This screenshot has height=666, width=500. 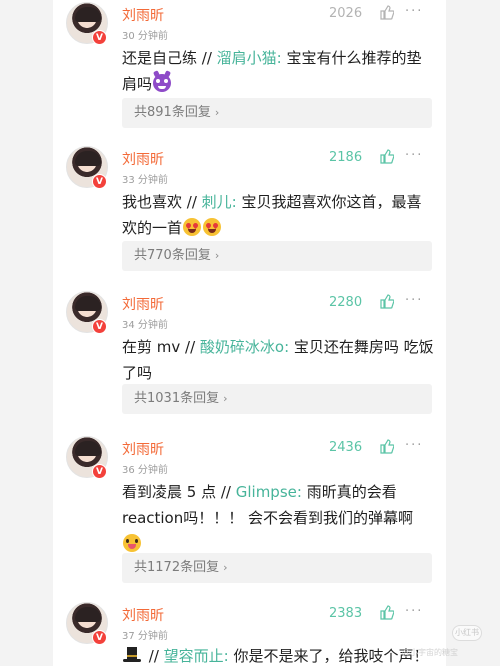 What do you see at coordinates (244, 347) in the screenshot?
I see `reply-author: 酸奶碎冰冰o:` at bounding box center [244, 347].